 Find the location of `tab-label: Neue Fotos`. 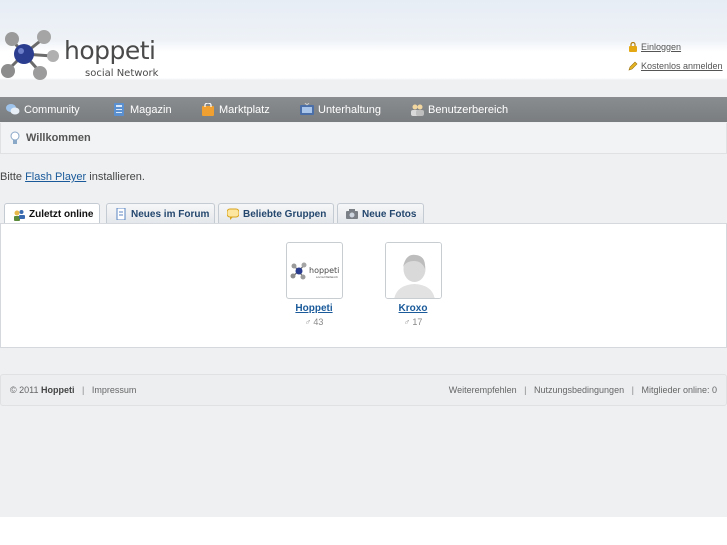

tab-label: Neue Fotos is located at coordinates (389, 214).